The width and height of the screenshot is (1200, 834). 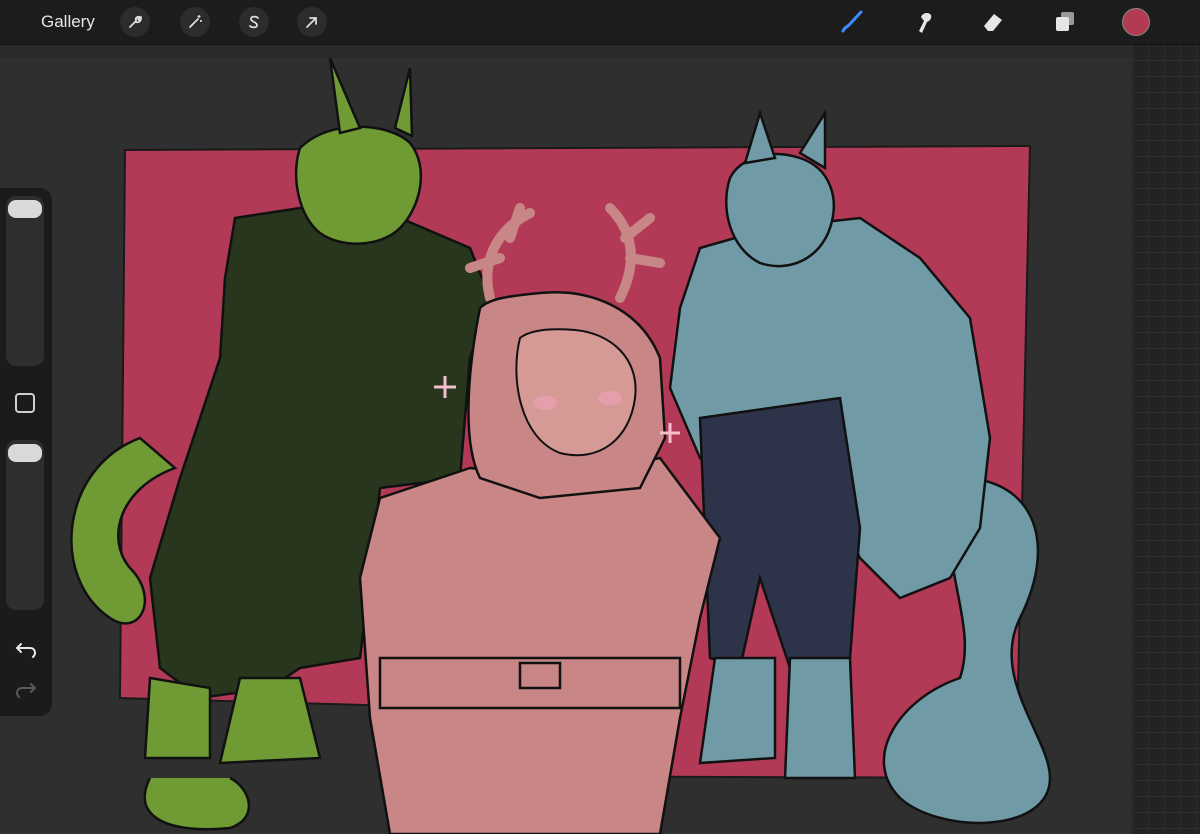 What do you see at coordinates (760, 136) in the screenshot?
I see `blue-ear-left` at bounding box center [760, 136].